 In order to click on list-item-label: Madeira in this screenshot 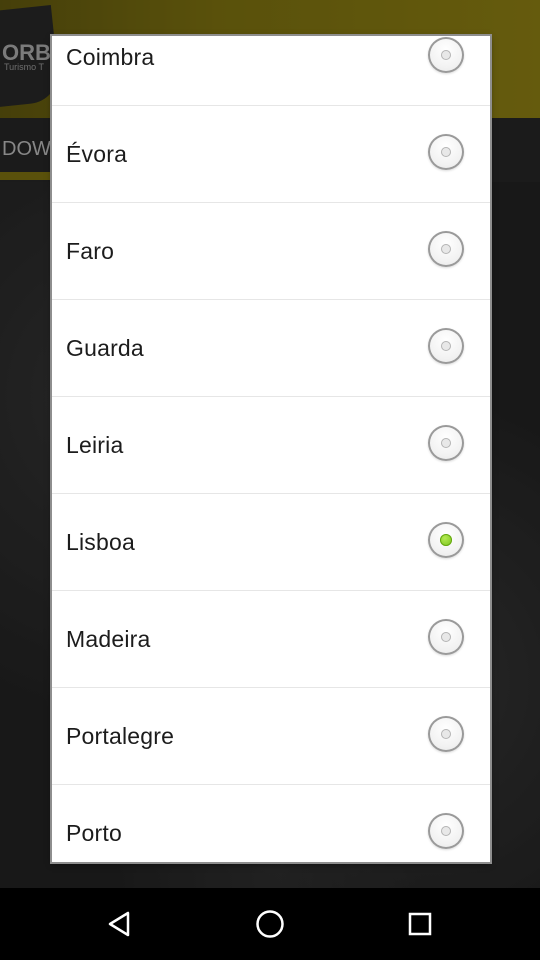, I will do `click(108, 638)`.